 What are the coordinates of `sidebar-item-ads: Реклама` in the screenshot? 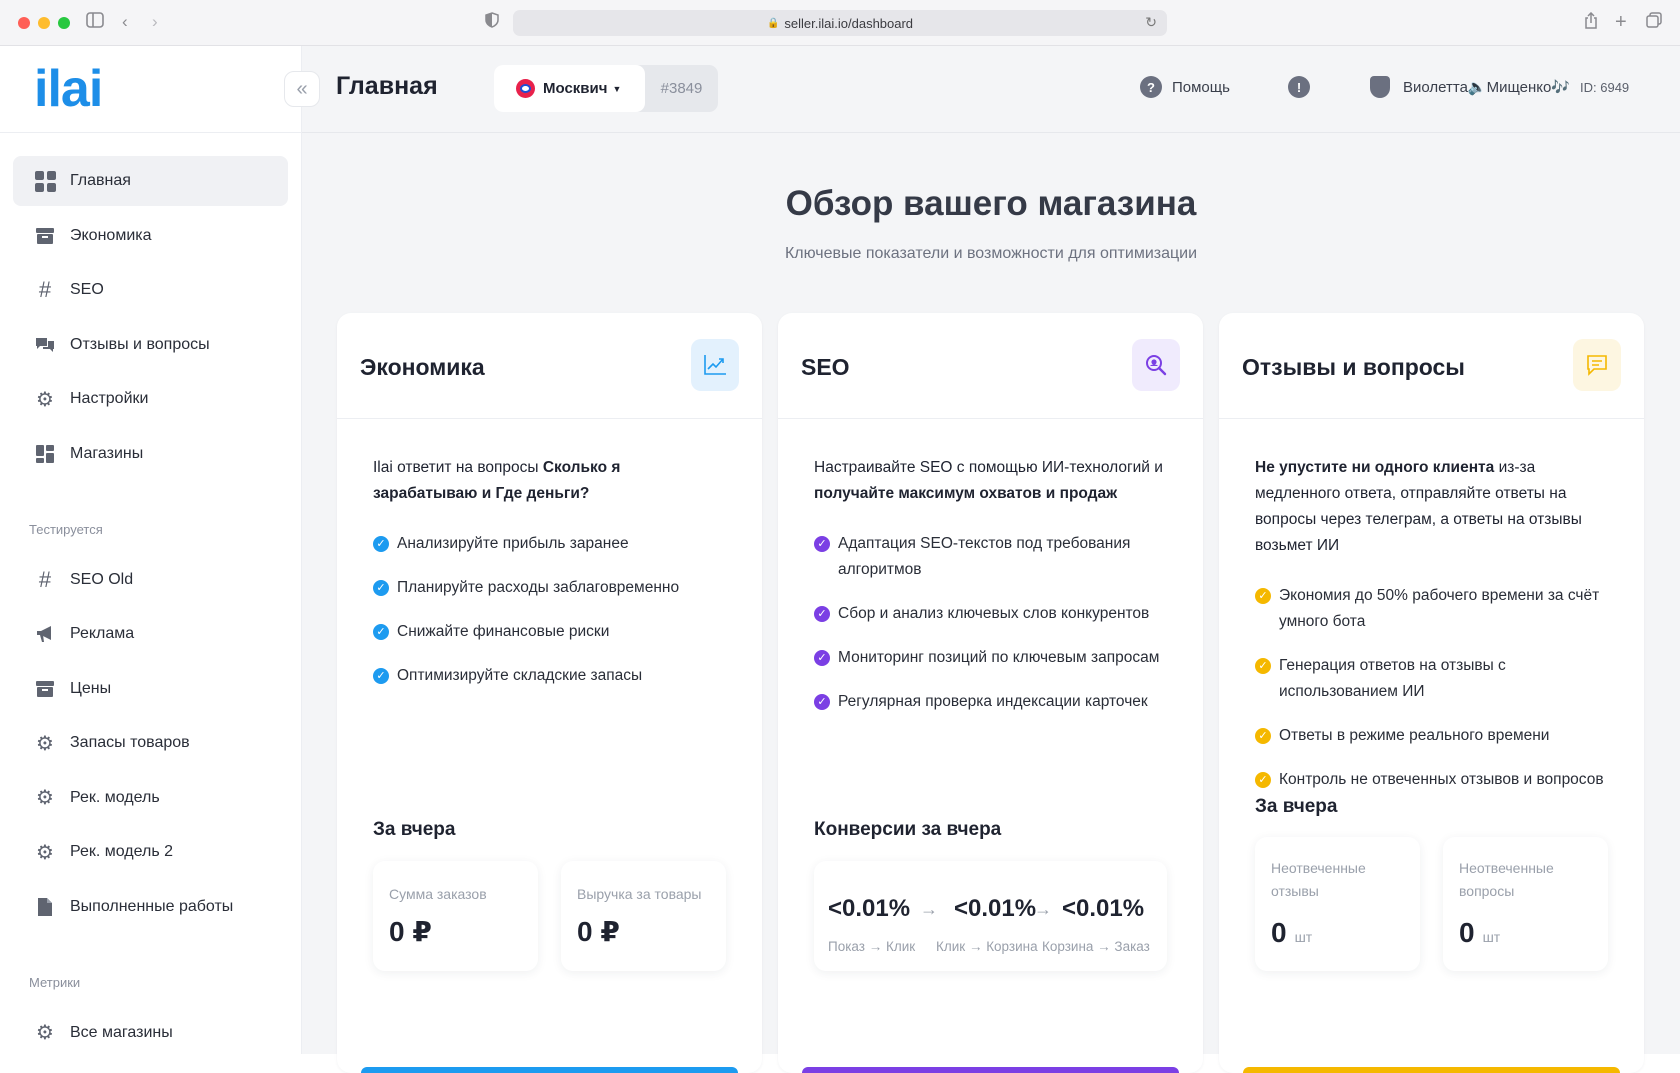 It's located at (150, 634).